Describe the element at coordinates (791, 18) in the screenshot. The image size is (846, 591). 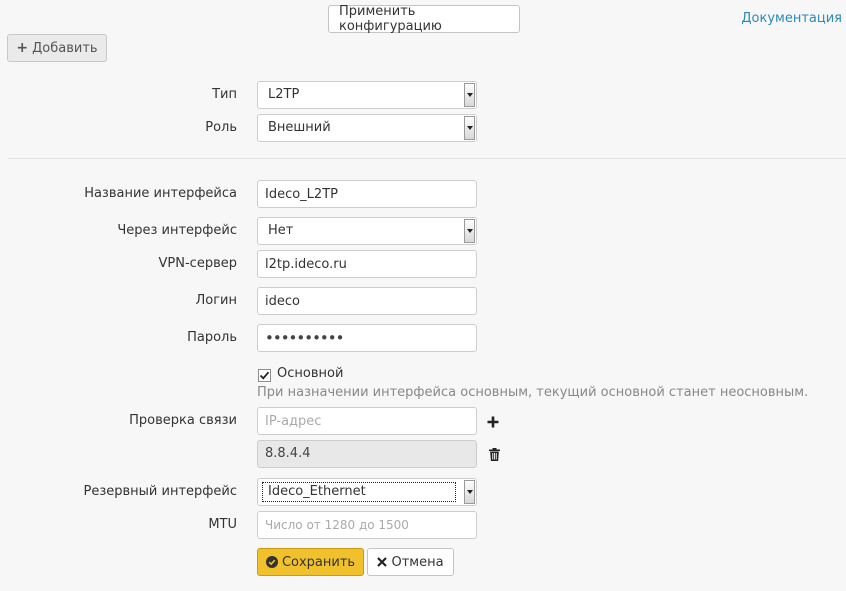
I see `documentation-link: Документация` at that location.